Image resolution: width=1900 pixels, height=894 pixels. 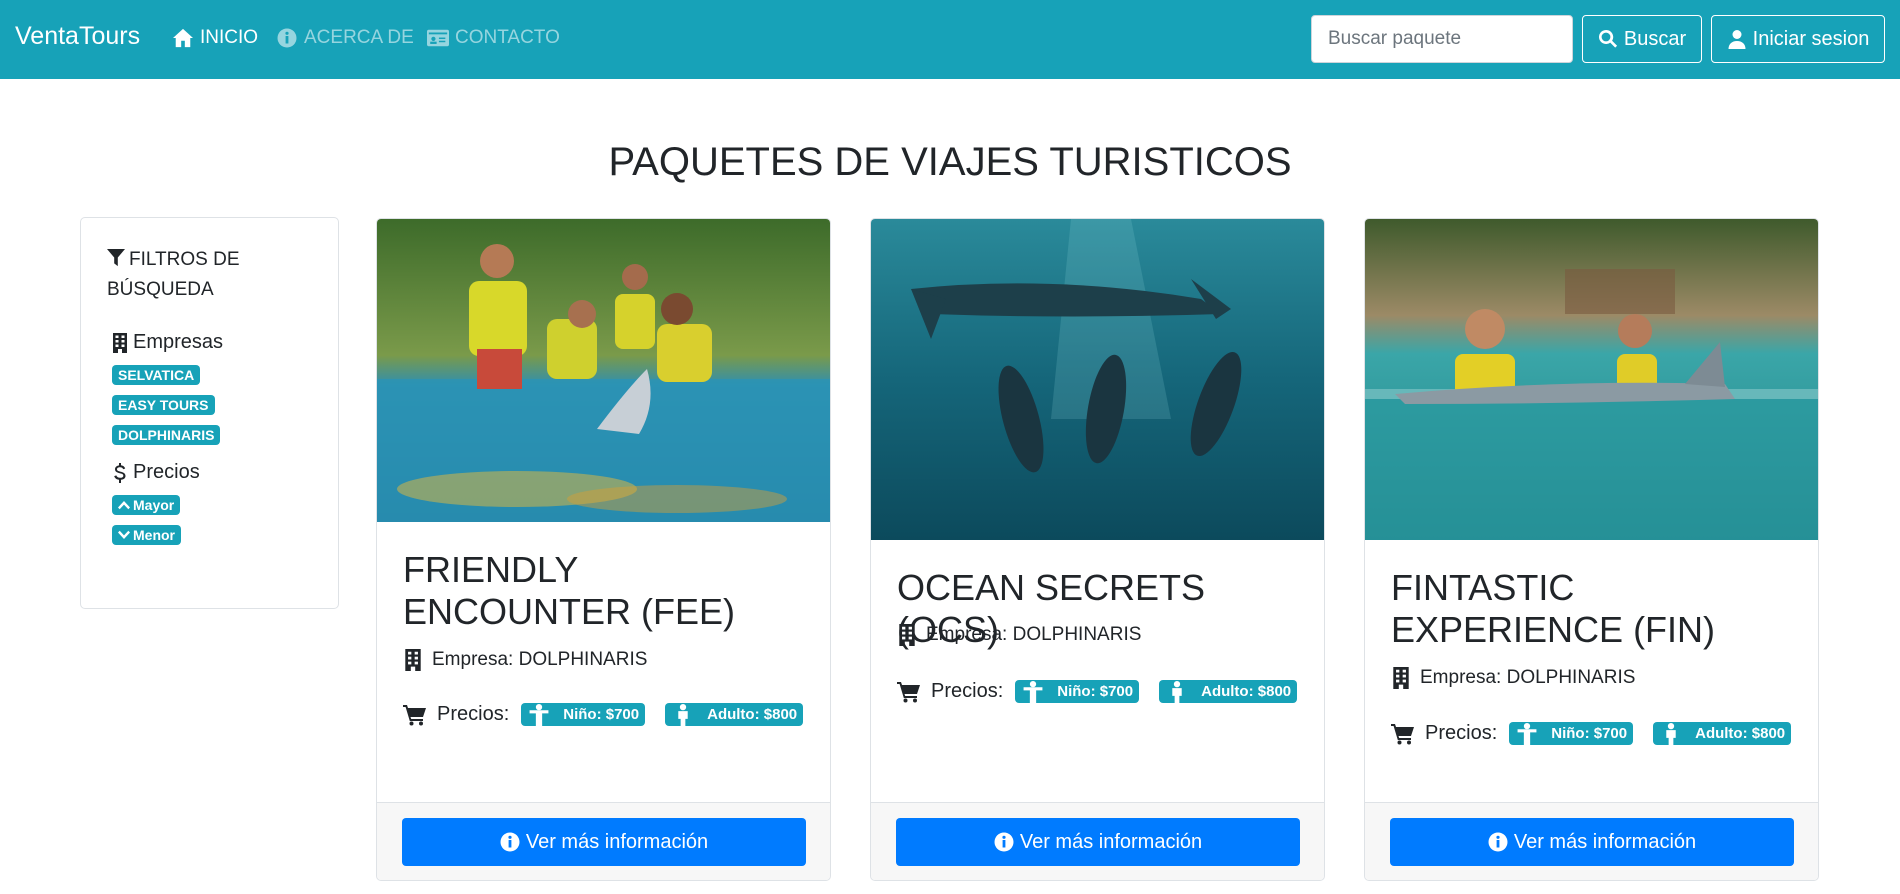 What do you see at coordinates (569, 590) in the screenshot?
I see `package-title: FRIENDLY ENCOUNTER (FEE)` at bounding box center [569, 590].